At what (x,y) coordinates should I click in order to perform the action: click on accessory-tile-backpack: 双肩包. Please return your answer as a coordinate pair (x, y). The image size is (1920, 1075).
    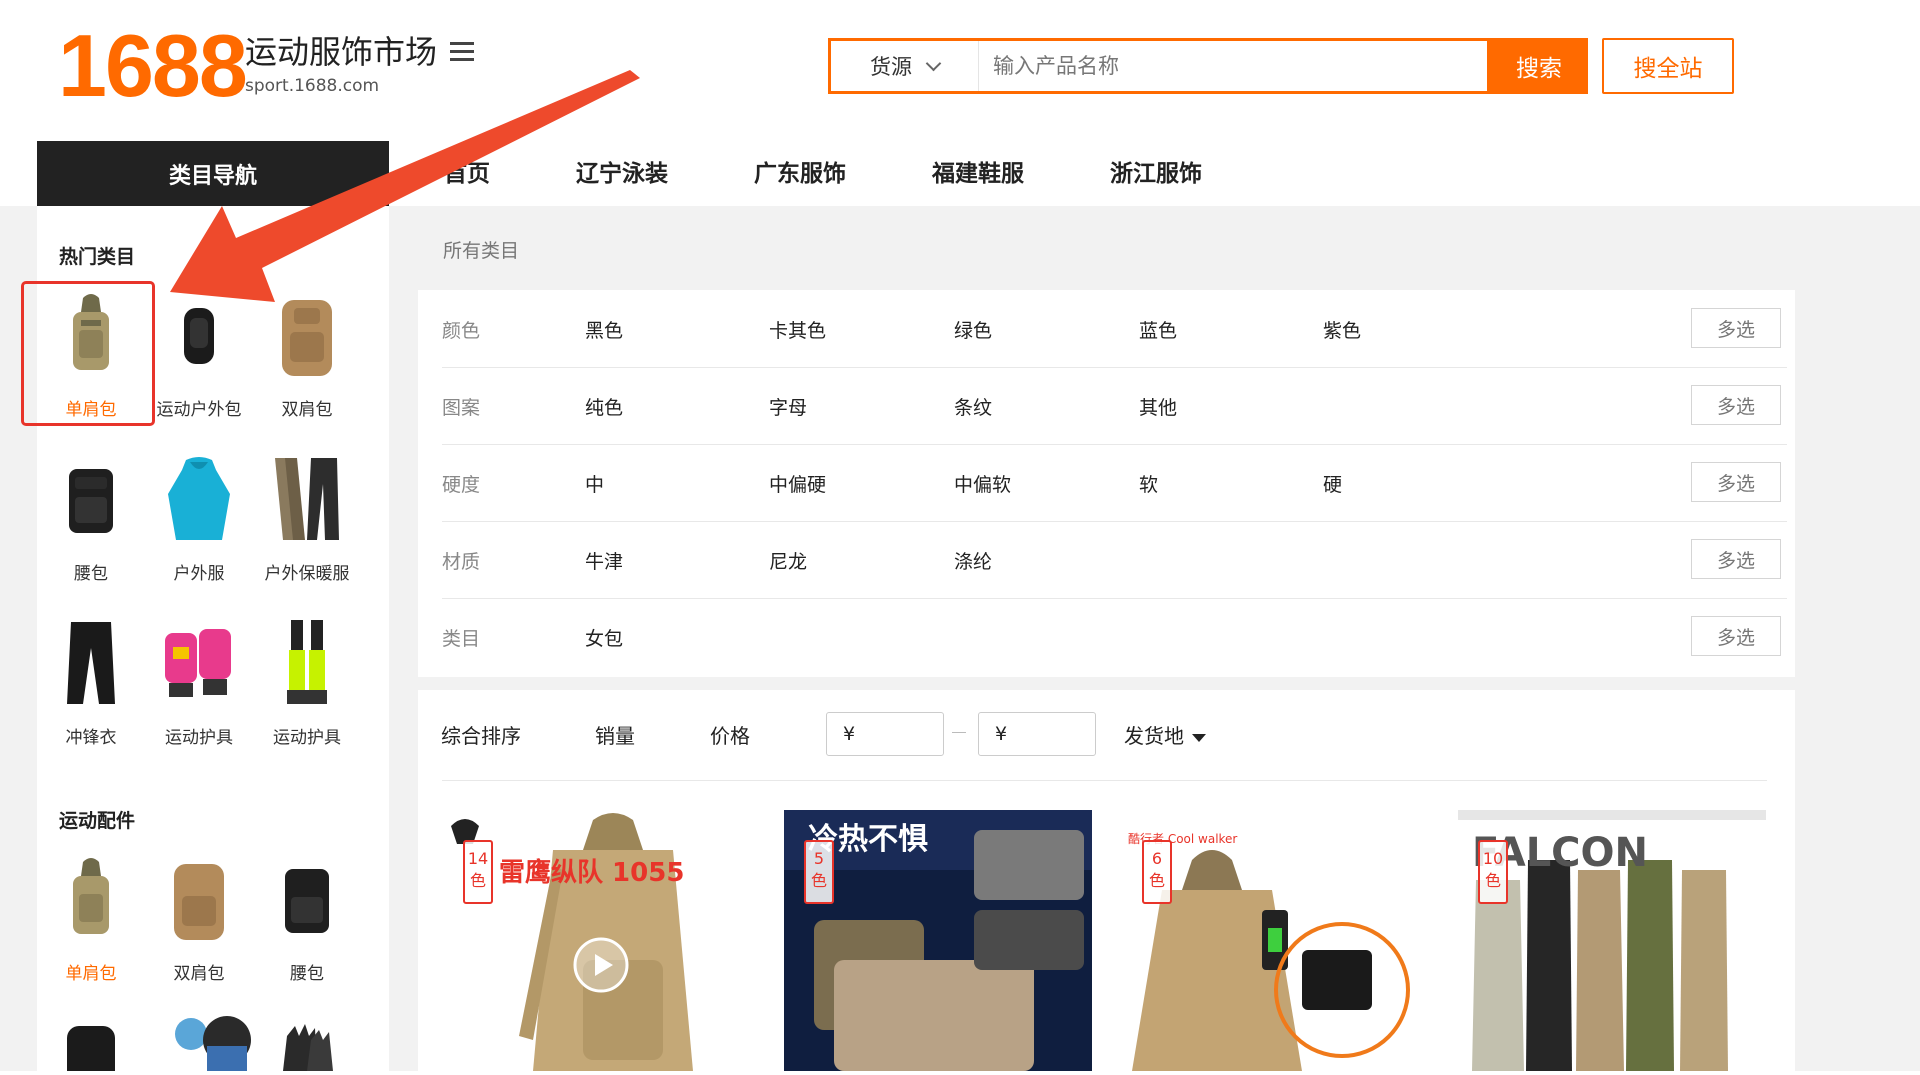
    Looking at the image, I should click on (199, 921).